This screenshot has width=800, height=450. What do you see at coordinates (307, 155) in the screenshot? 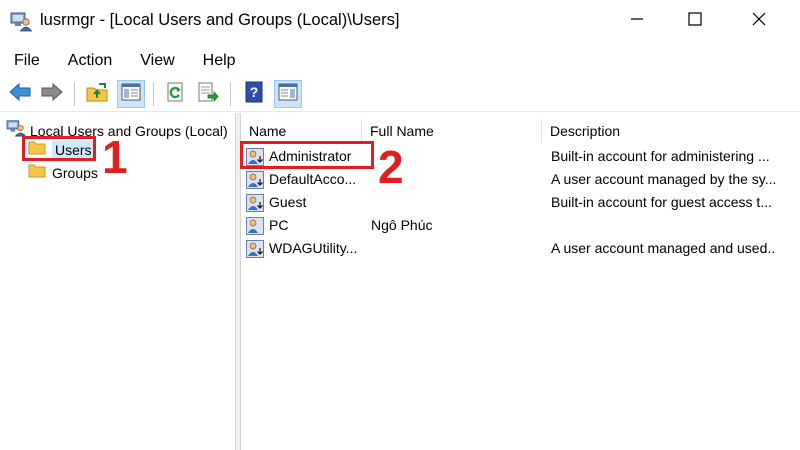
I see `annotation-box-administrator` at bounding box center [307, 155].